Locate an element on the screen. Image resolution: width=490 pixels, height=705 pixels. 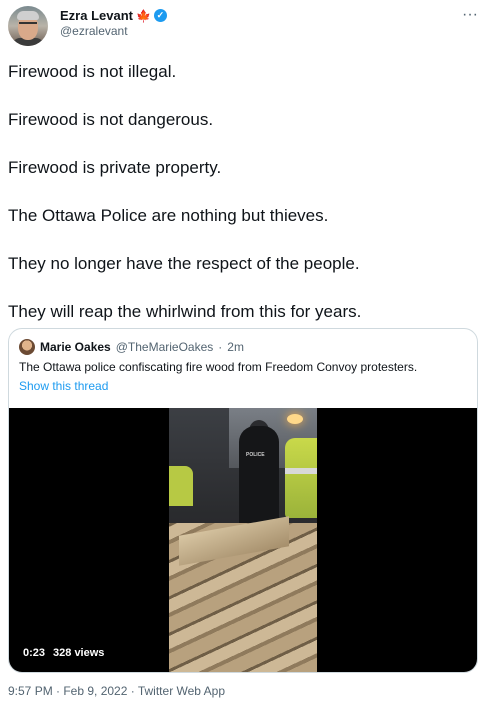
tweet-header: Ezra Levant 🍁 ✓ @ezralevant ··· is located at coordinates (245, 28).